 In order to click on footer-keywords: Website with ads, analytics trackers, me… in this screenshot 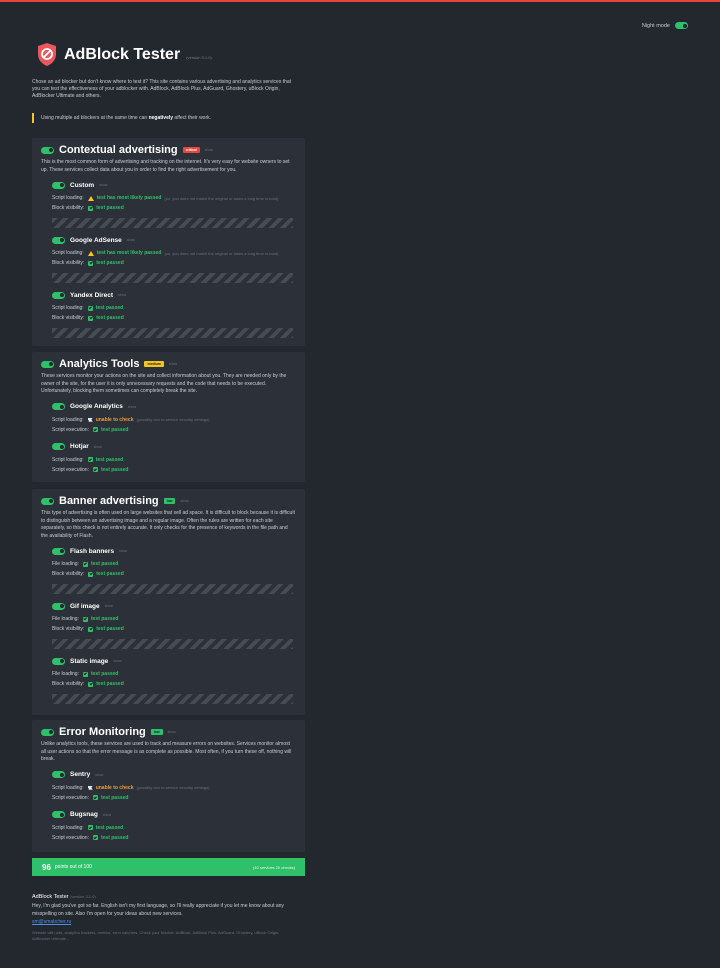, I will do `click(156, 936)`.